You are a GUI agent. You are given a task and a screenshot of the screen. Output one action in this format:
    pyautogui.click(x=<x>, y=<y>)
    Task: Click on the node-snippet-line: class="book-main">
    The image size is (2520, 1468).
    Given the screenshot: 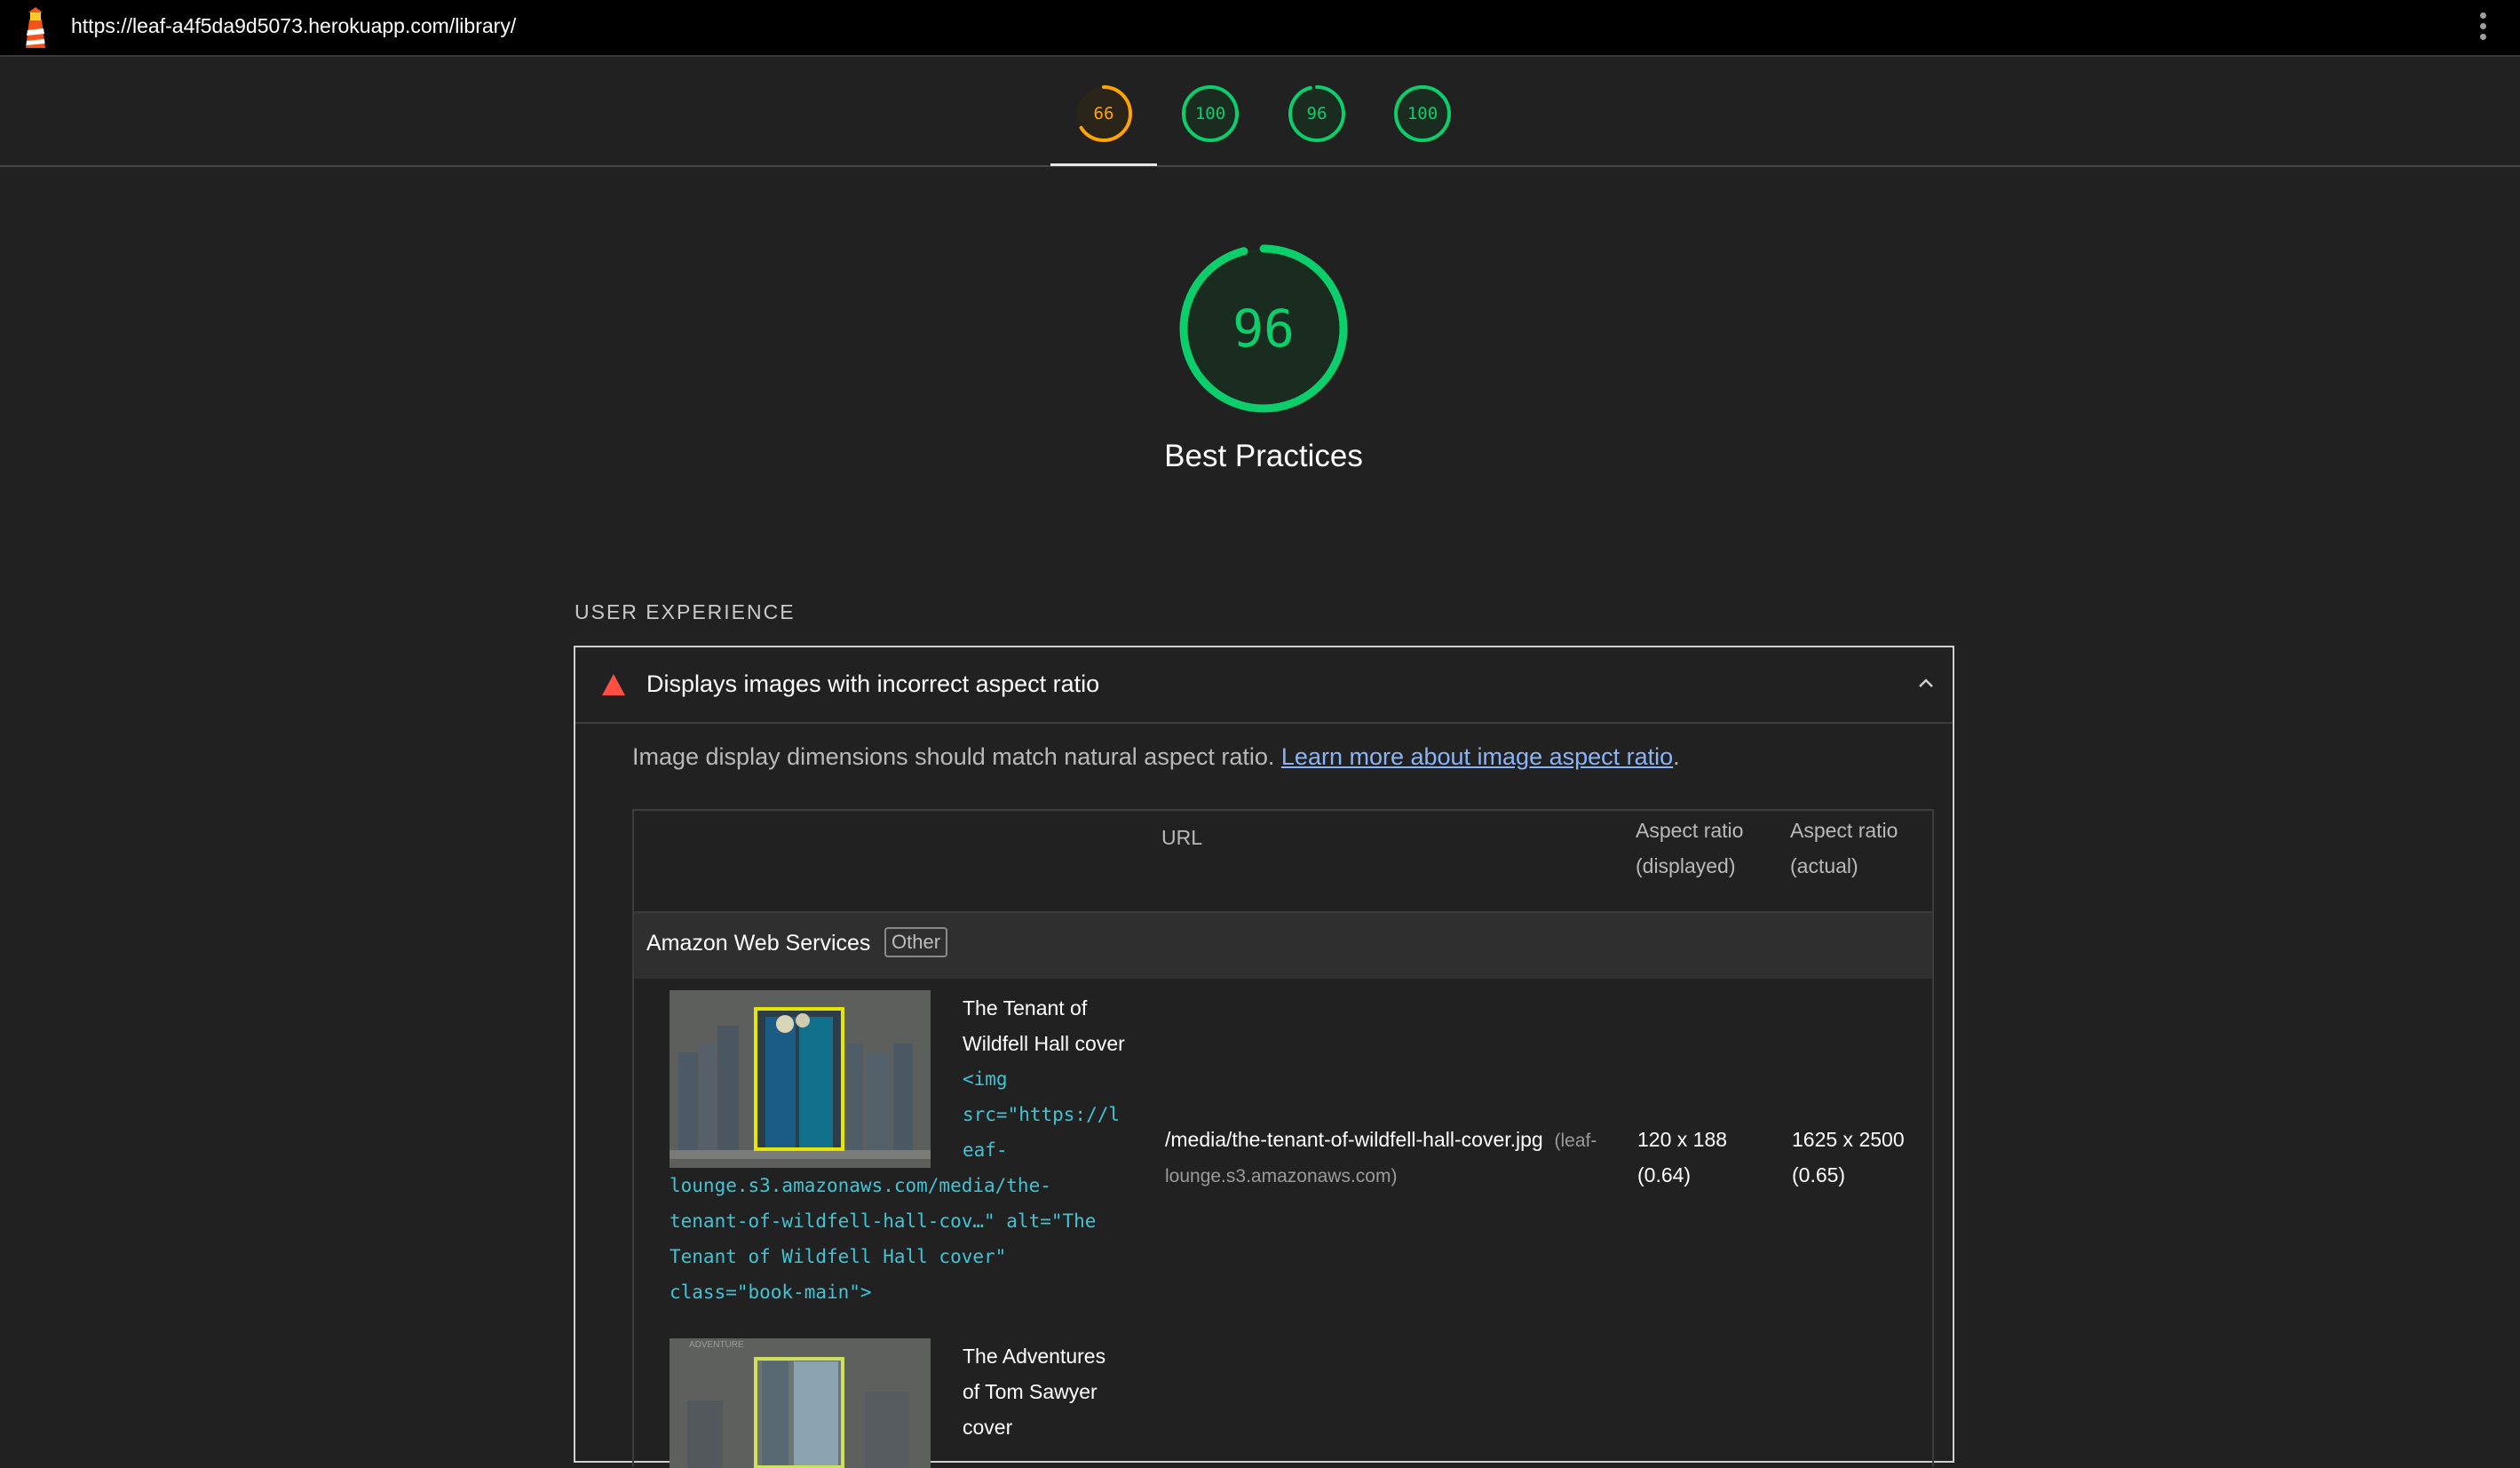 What is the action you would take?
    pyautogui.click(x=771, y=1292)
    